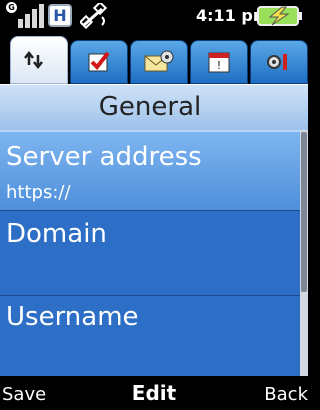  What do you see at coordinates (60, 15) in the screenshot?
I see `hsdpa-icon: H` at bounding box center [60, 15].